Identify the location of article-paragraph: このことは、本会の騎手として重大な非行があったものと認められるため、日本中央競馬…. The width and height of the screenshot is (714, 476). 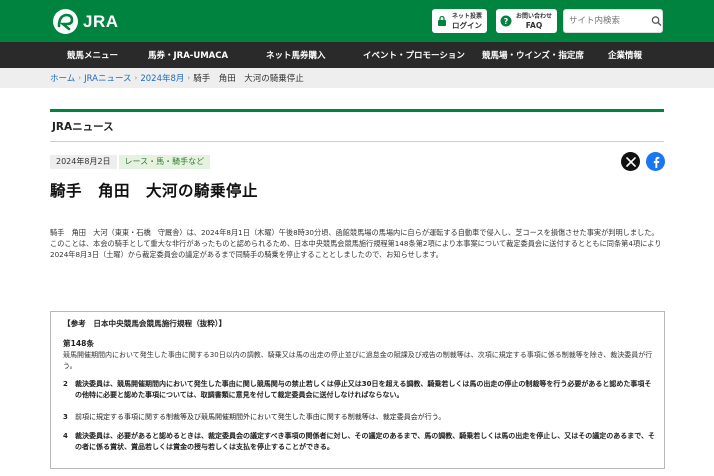
(356, 249).